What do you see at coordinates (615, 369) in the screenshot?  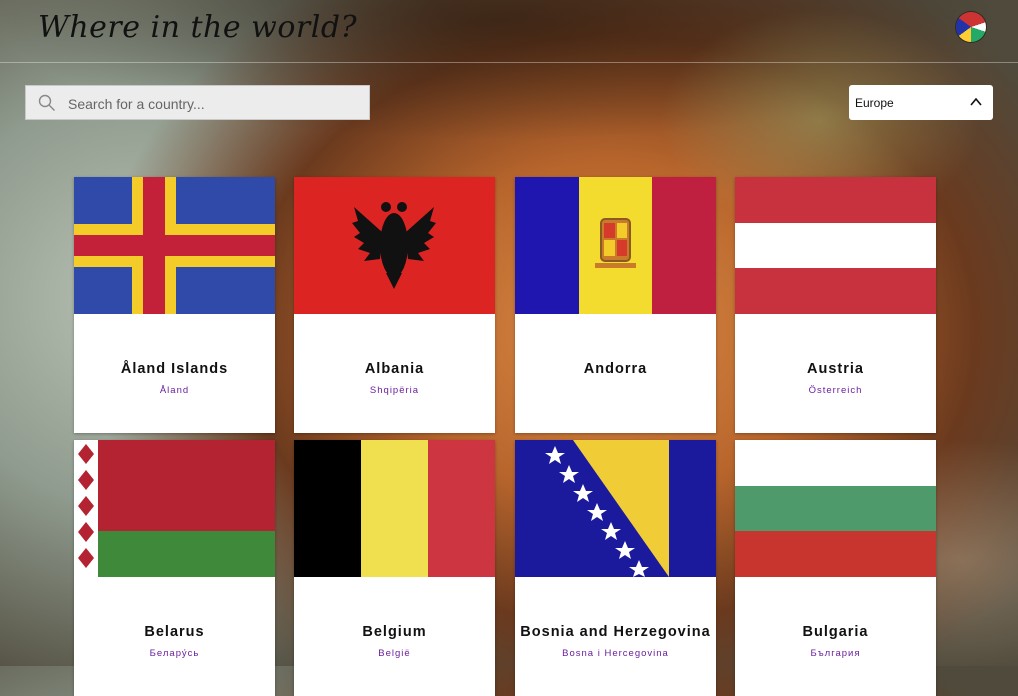 I see `country-name: Andorra` at bounding box center [615, 369].